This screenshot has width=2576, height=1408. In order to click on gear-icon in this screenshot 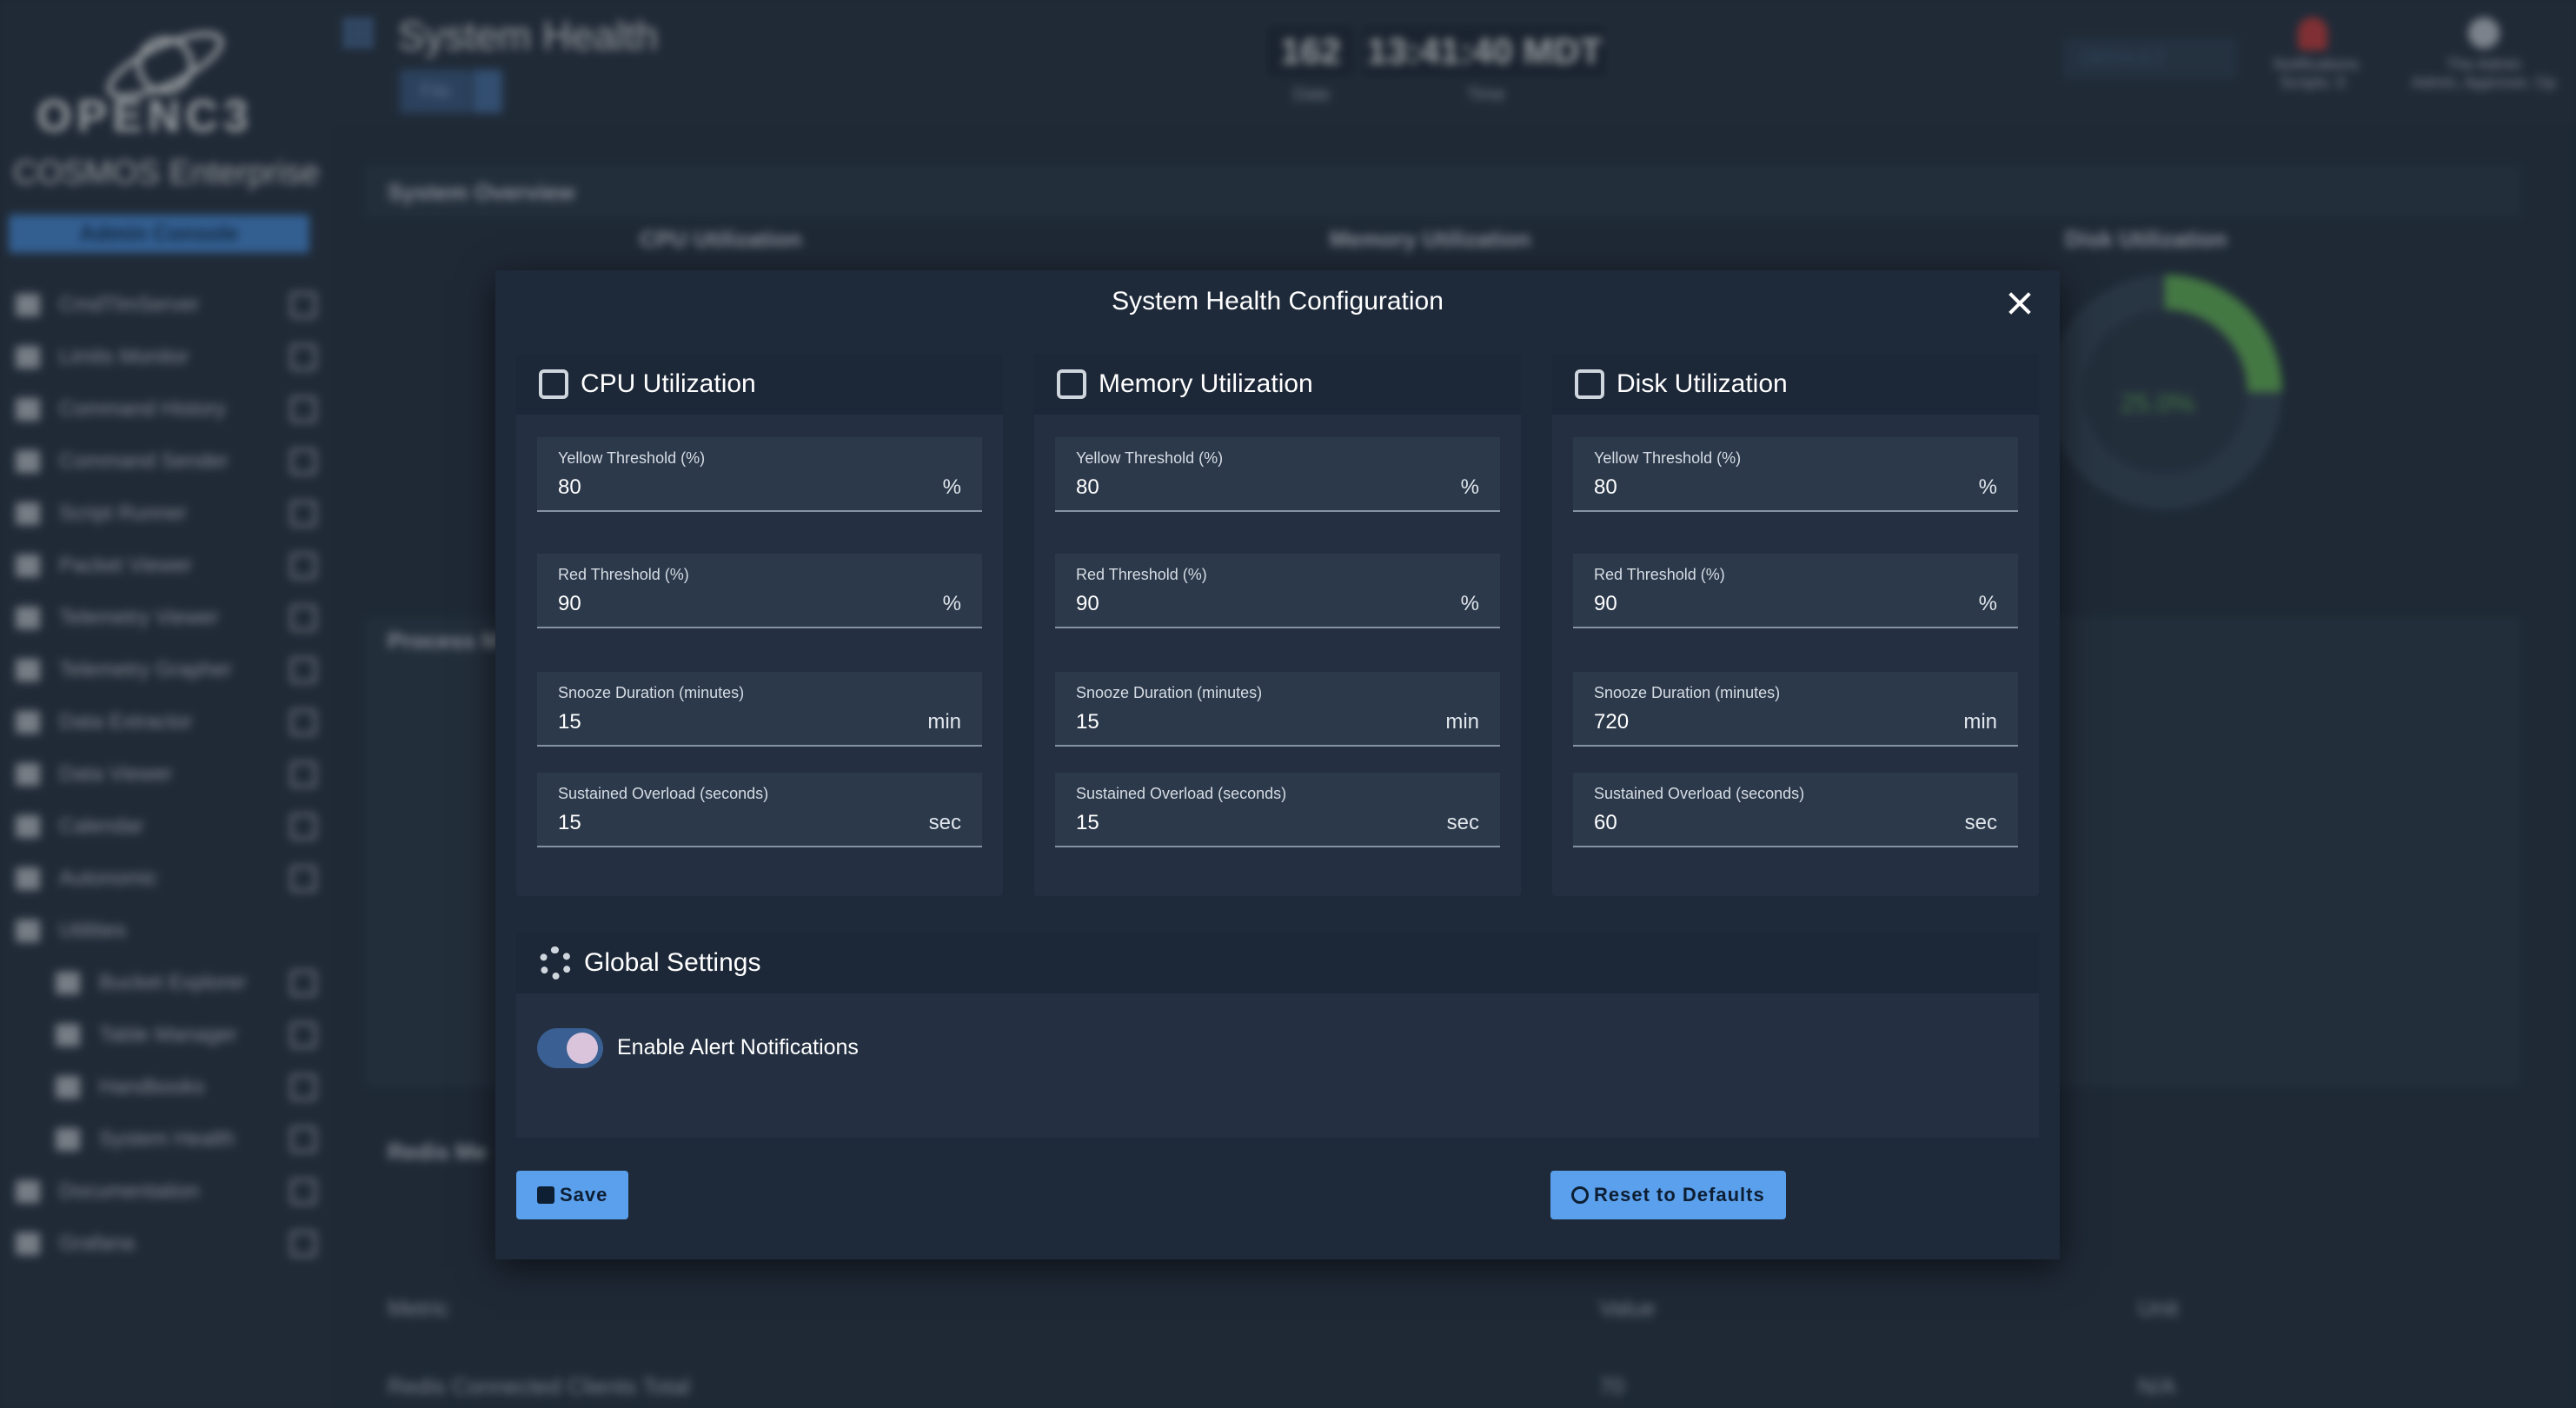, I will do `click(555, 963)`.